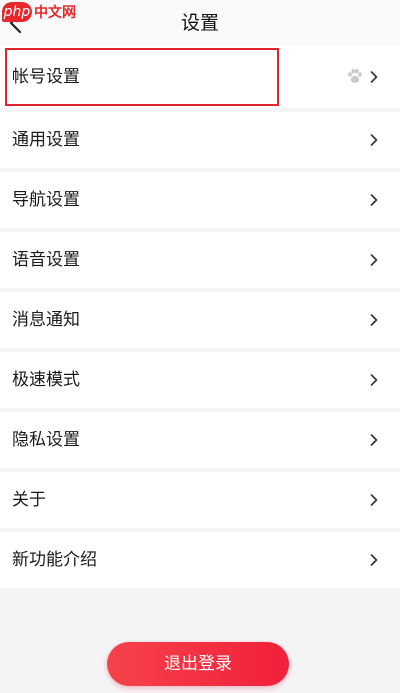 Image resolution: width=400 pixels, height=693 pixels. What do you see at coordinates (200, 560) in the screenshot?
I see `settings-item-new-features: 新功能介绍` at bounding box center [200, 560].